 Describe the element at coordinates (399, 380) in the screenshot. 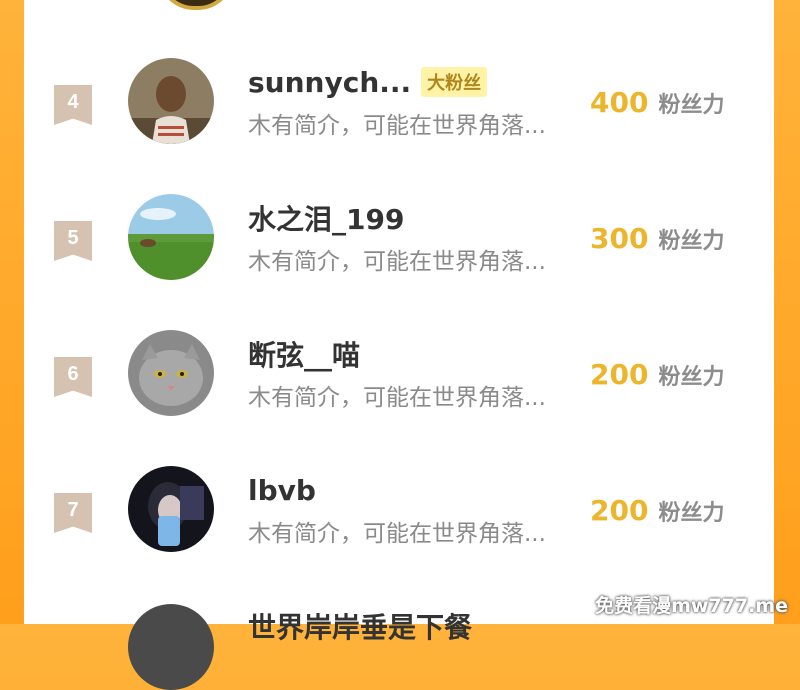

I see `ranking-row-6: 6 断弦__喵 木有简介，可能在世界角落... 200 粉丝力` at that location.